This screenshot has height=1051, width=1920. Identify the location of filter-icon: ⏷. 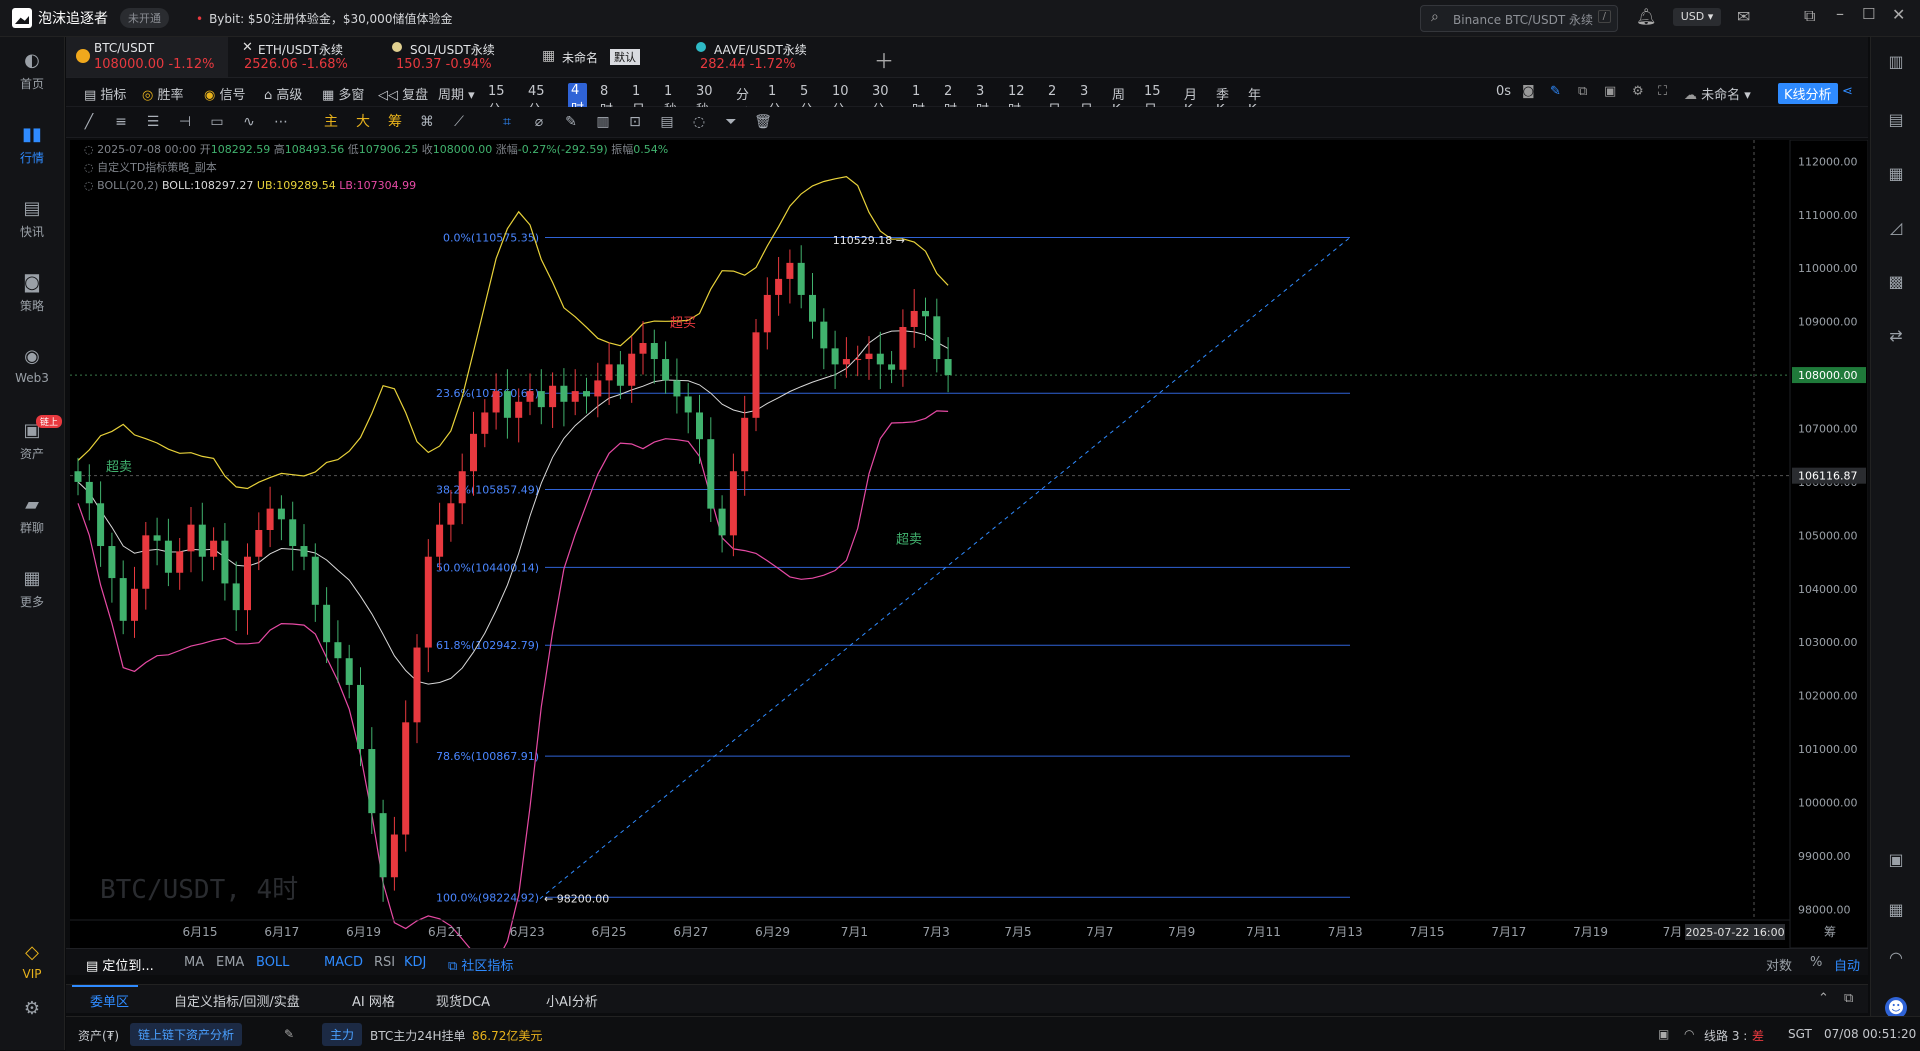
(731, 122).